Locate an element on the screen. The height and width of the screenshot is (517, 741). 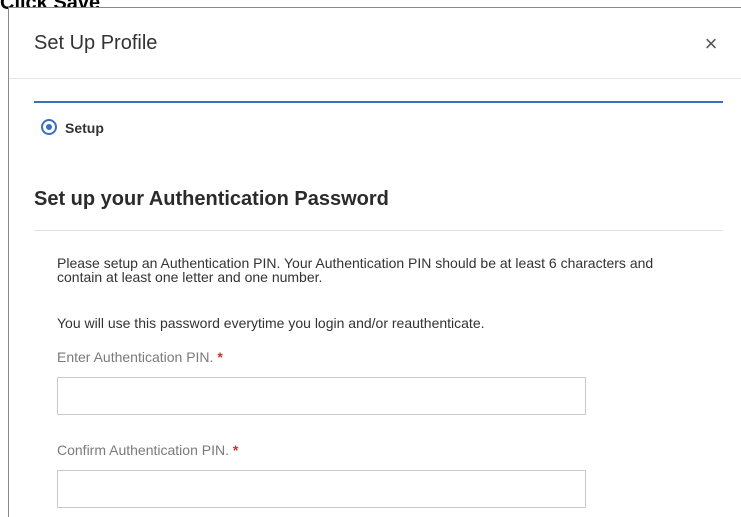
pin-label-text: Enter Authentication PIN. is located at coordinates (135, 357).